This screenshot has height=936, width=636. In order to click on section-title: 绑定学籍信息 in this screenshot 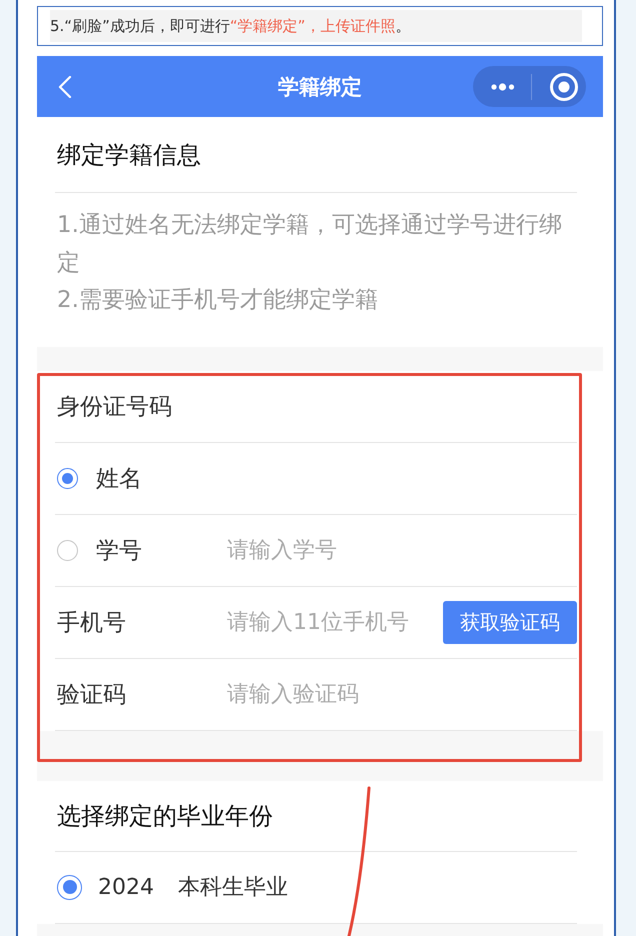, I will do `click(129, 155)`.